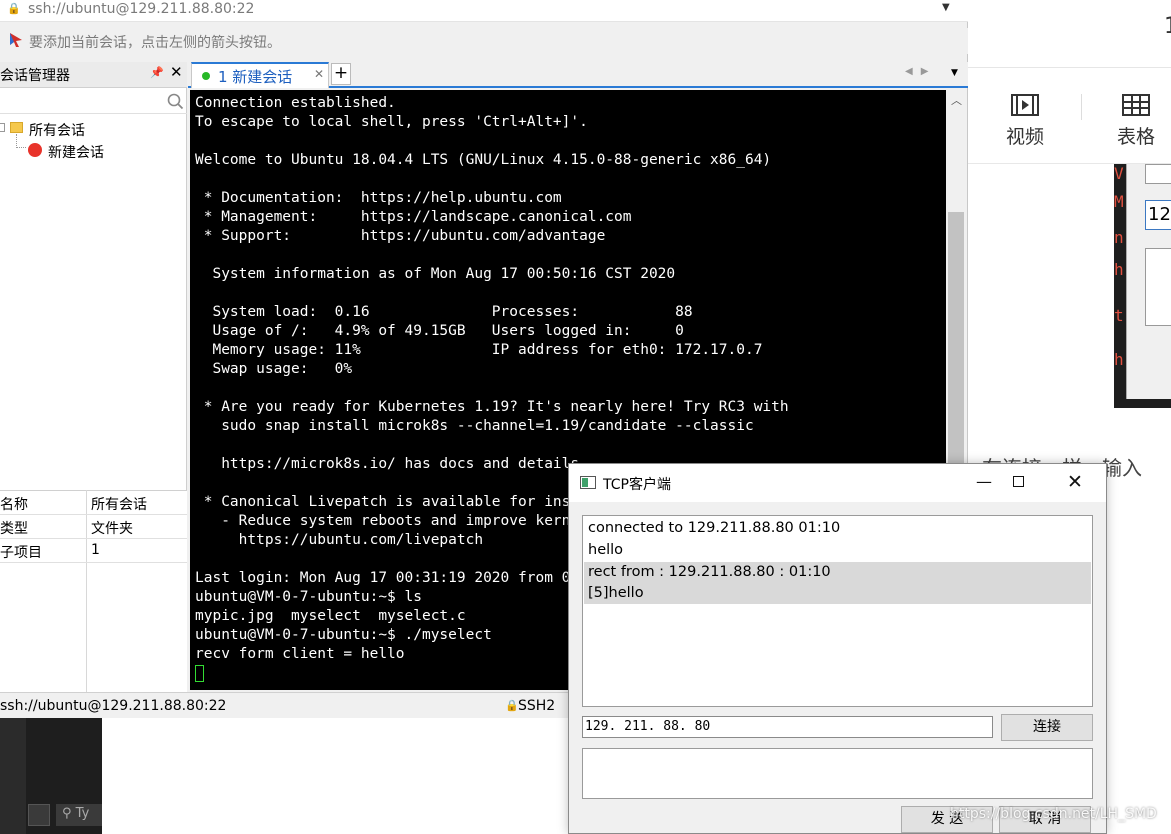 The image size is (1171, 834). What do you see at coordinates (837, 528) in the screenshot?
I see `log-item: connected to 129.211.88.80 01:10` at bounding box center [837, 528].